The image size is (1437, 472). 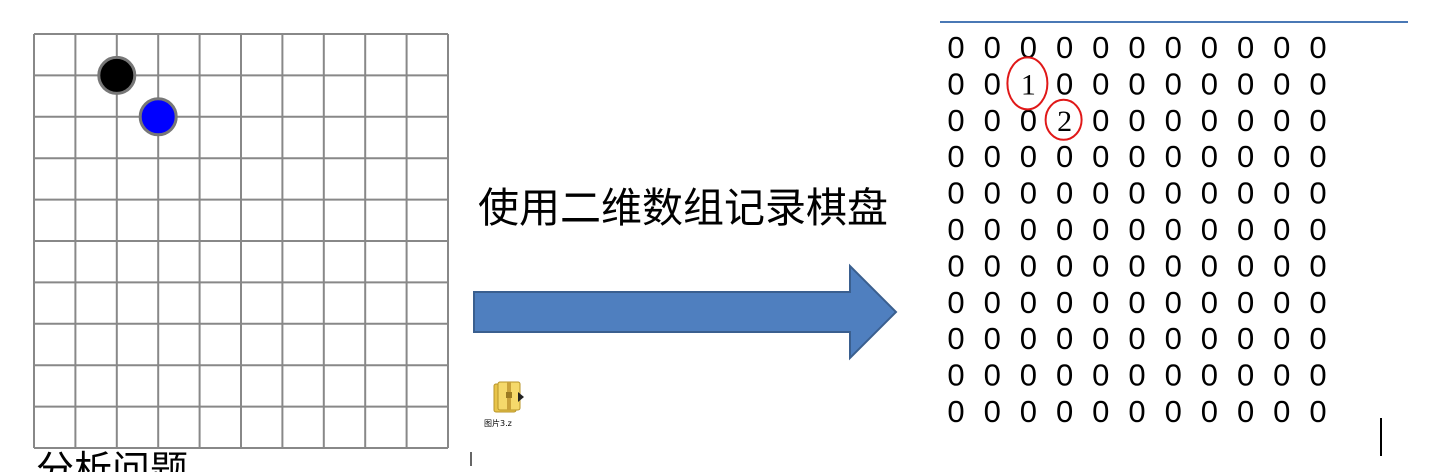 I want to click on text-cursor-mark, so click(x=471, y=459).